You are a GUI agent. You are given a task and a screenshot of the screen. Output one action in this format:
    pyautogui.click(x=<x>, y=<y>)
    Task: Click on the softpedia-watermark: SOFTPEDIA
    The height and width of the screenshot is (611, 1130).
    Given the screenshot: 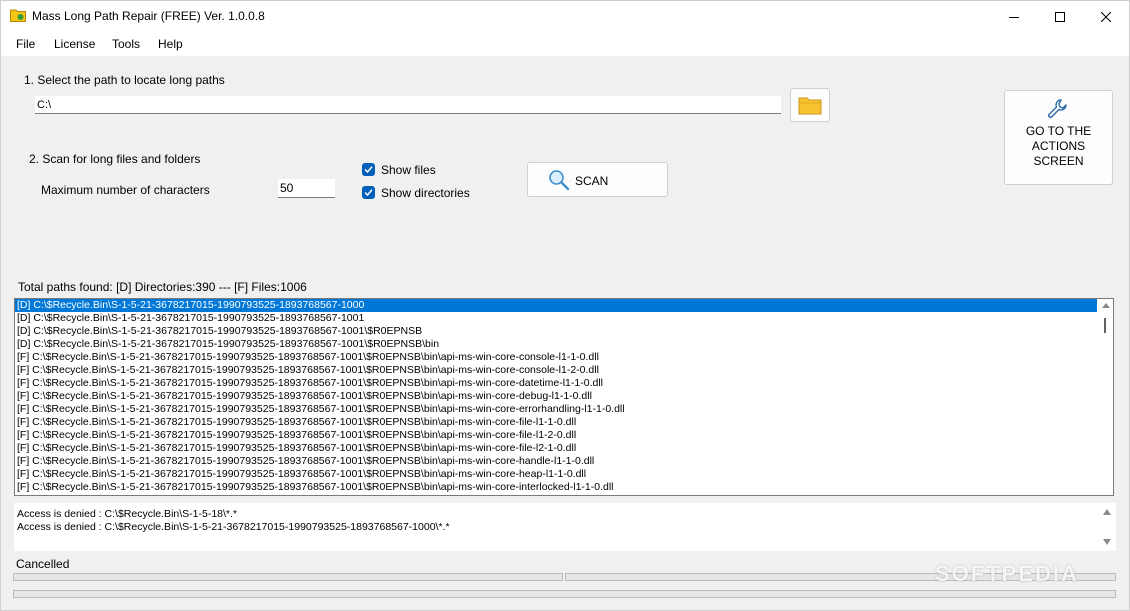 What is the action you would take?
    pyautogui.click(x=1007, y=573)
    